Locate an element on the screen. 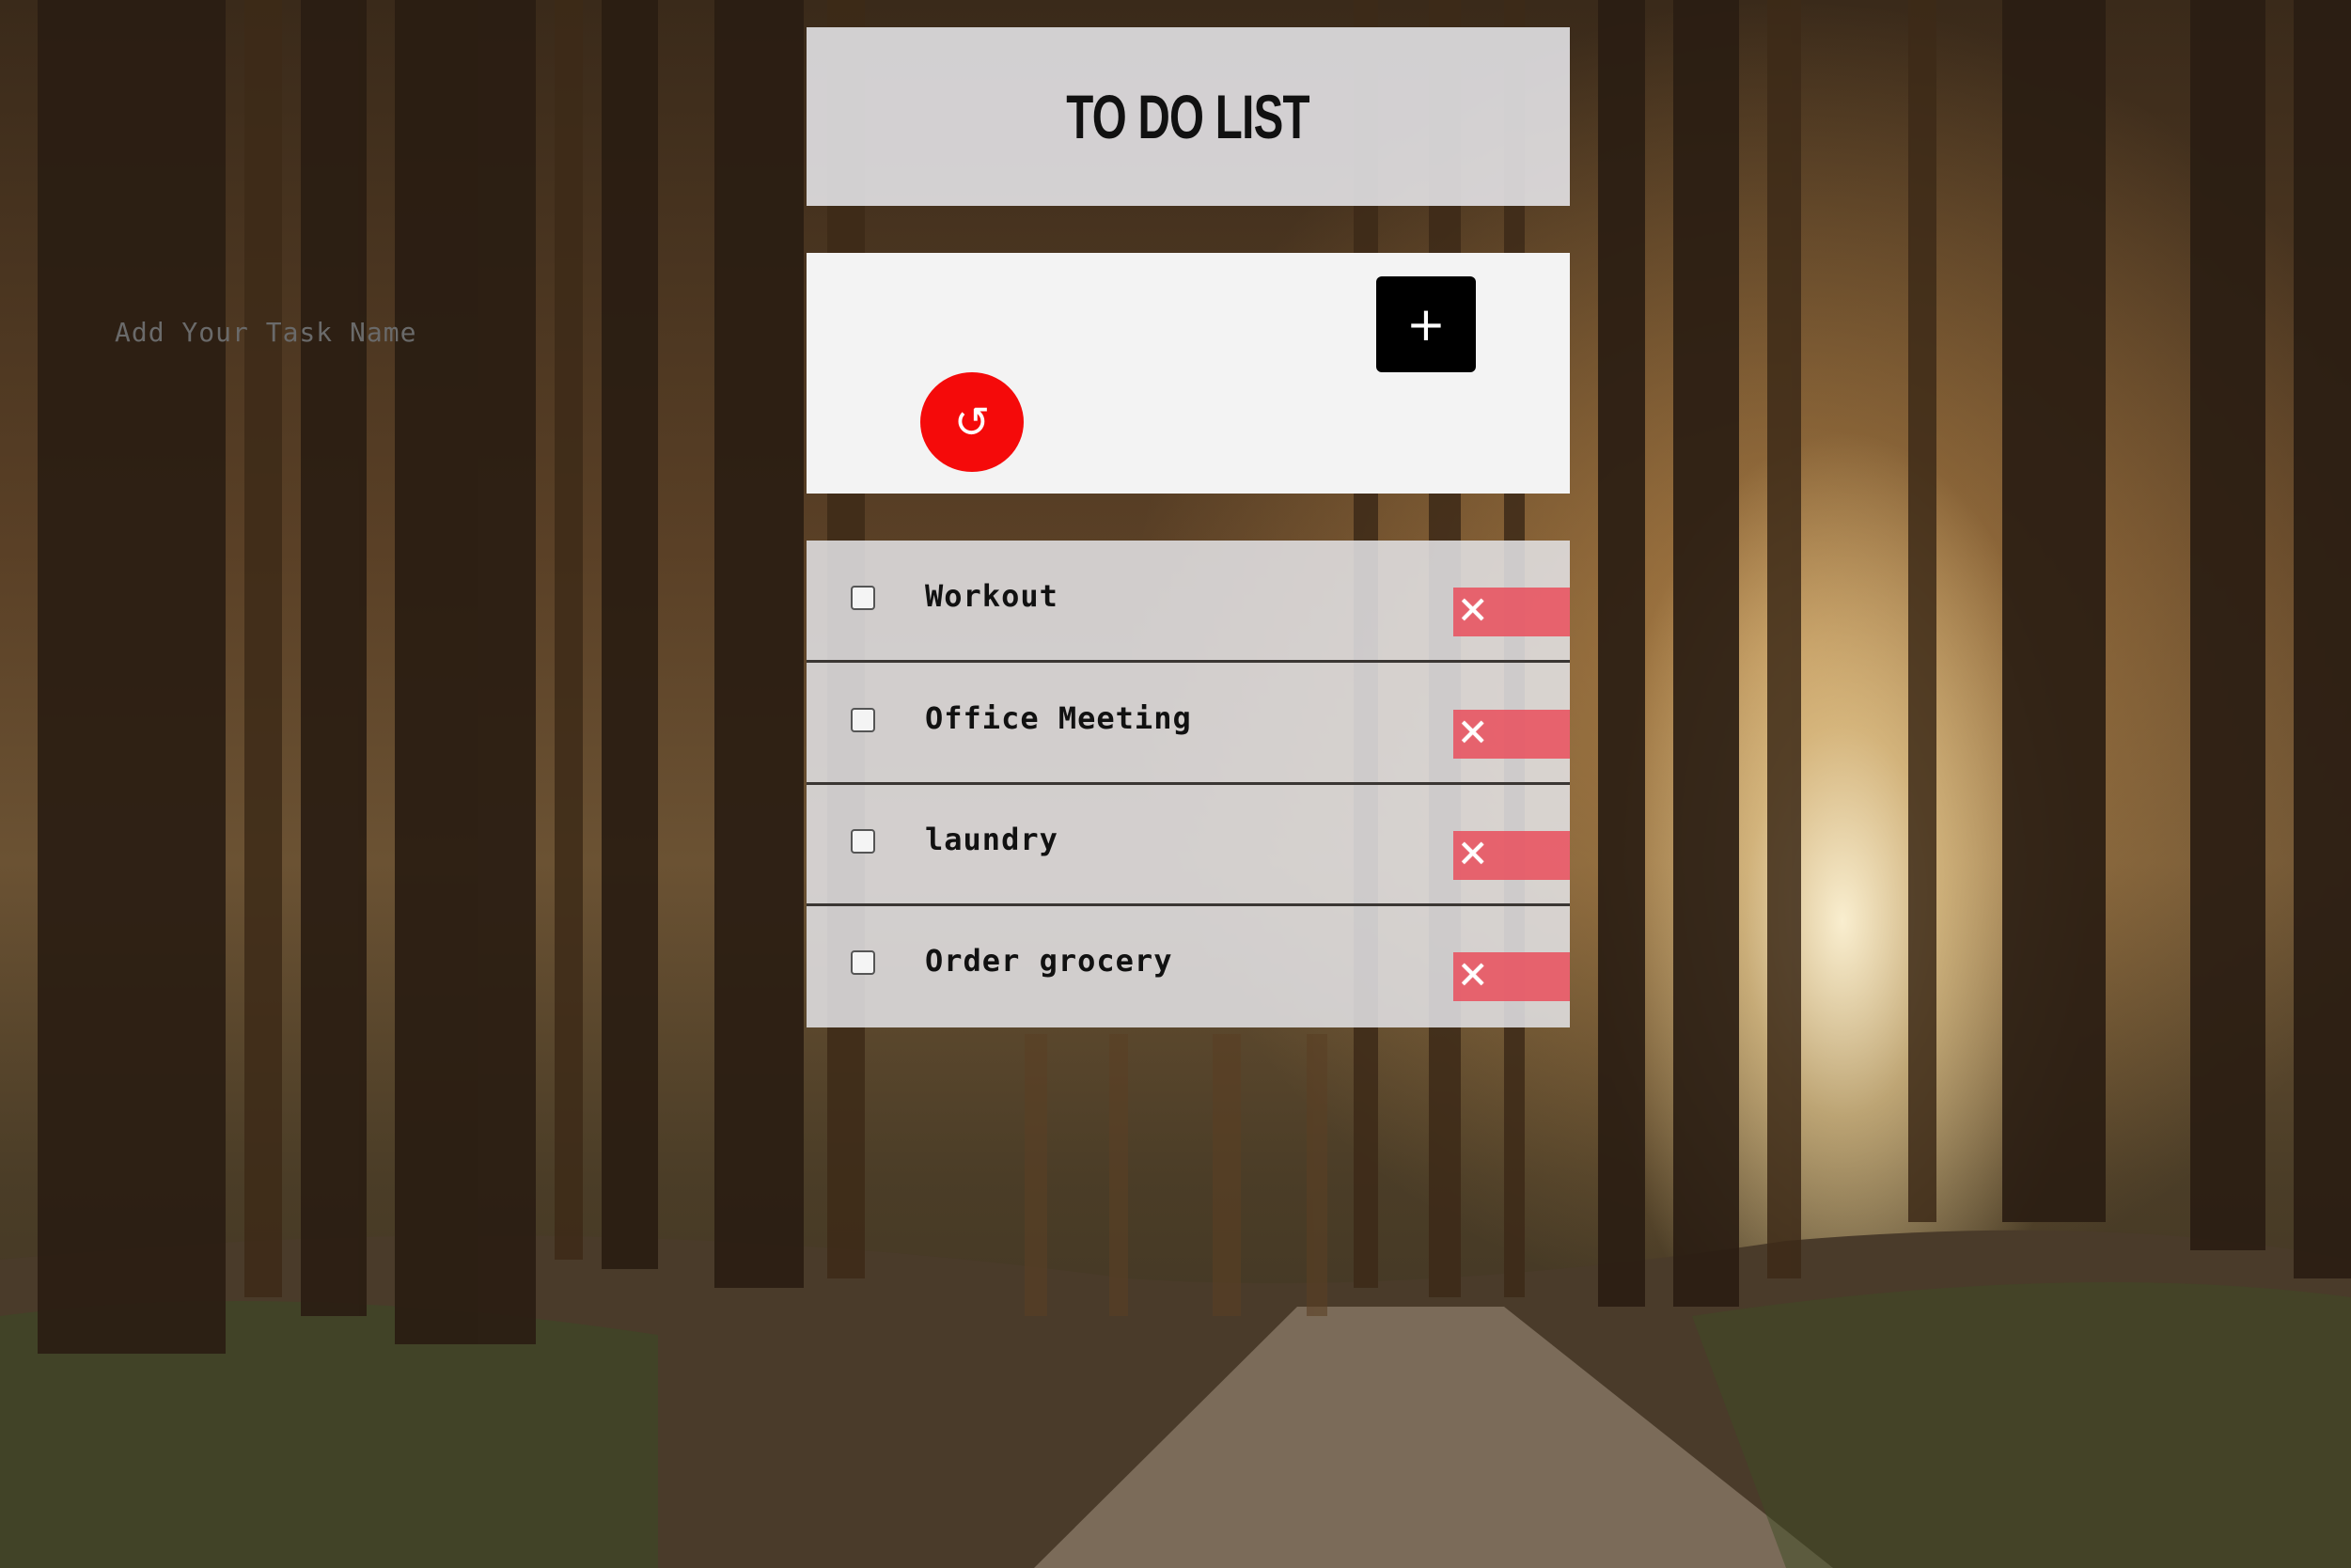  refresh-icon: ↺ is located at coordinates (972, 422).